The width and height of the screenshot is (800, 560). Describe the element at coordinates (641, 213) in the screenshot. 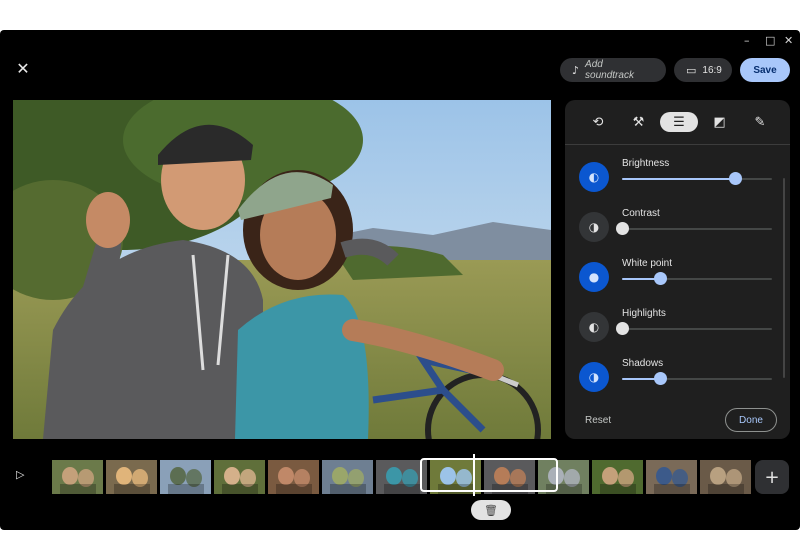

I see `adjustment-label: Contrast` at that location.